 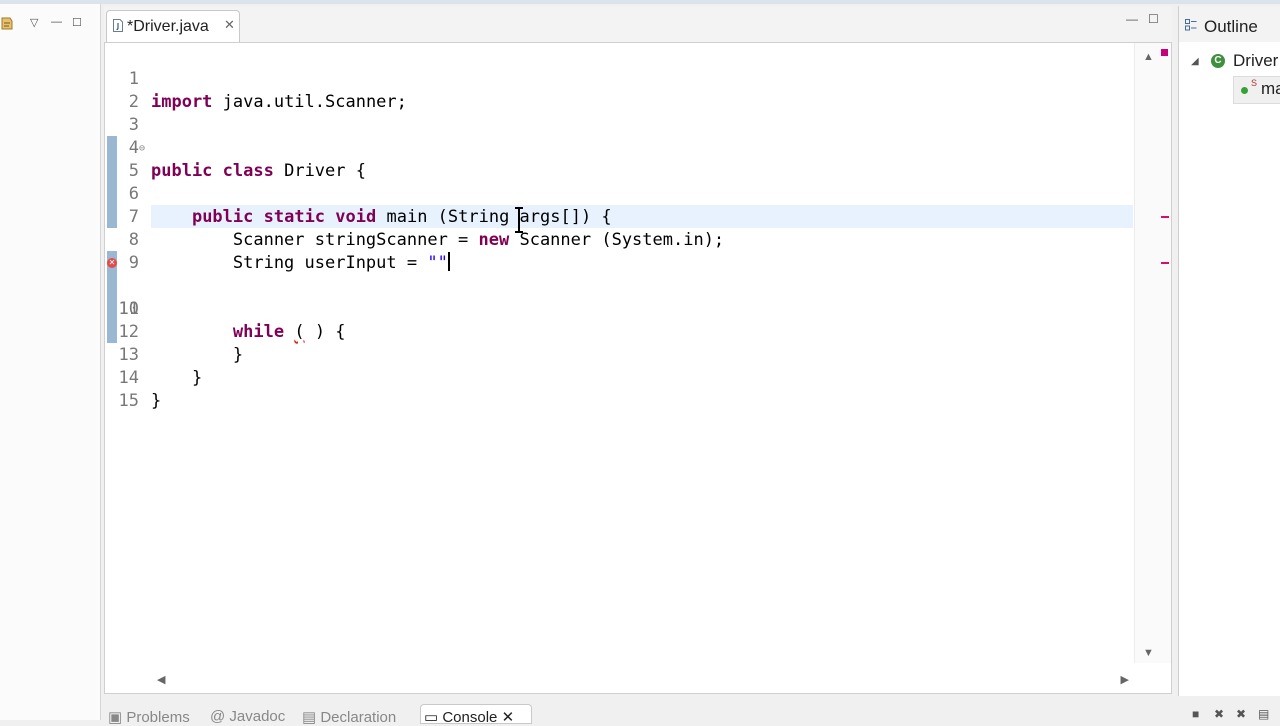 I want to click on scroll-down-icon: ▼, so click(x=1148, y=653).